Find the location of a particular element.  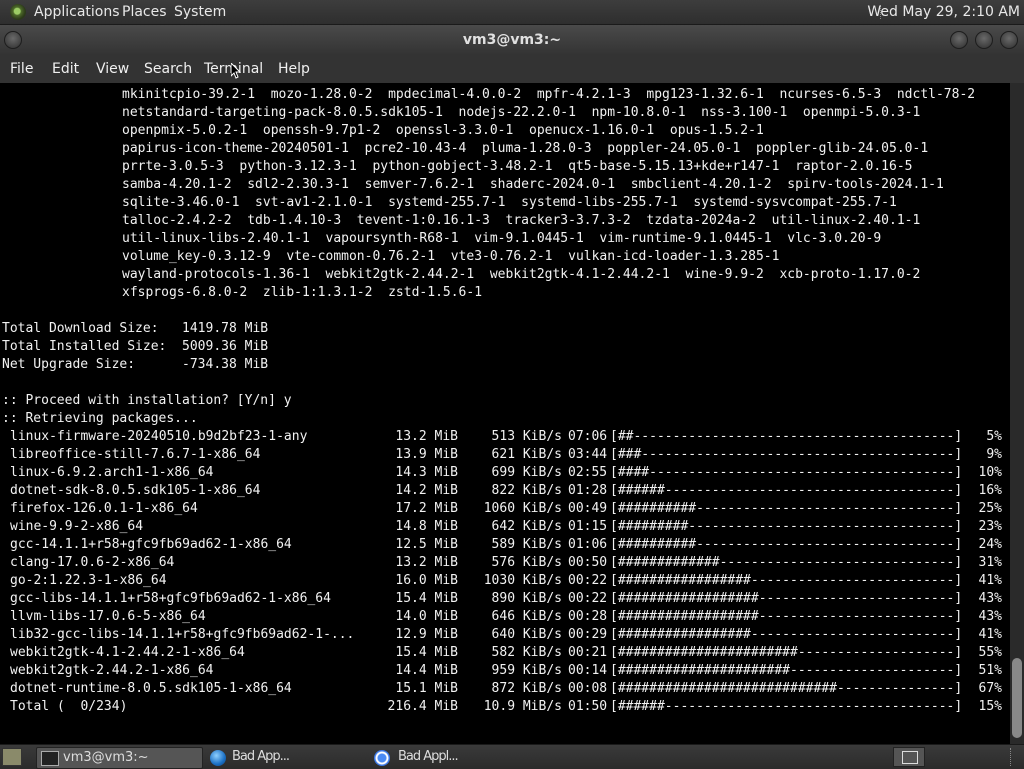

download-eta: 00:50 is located at coordinates (588, 562).